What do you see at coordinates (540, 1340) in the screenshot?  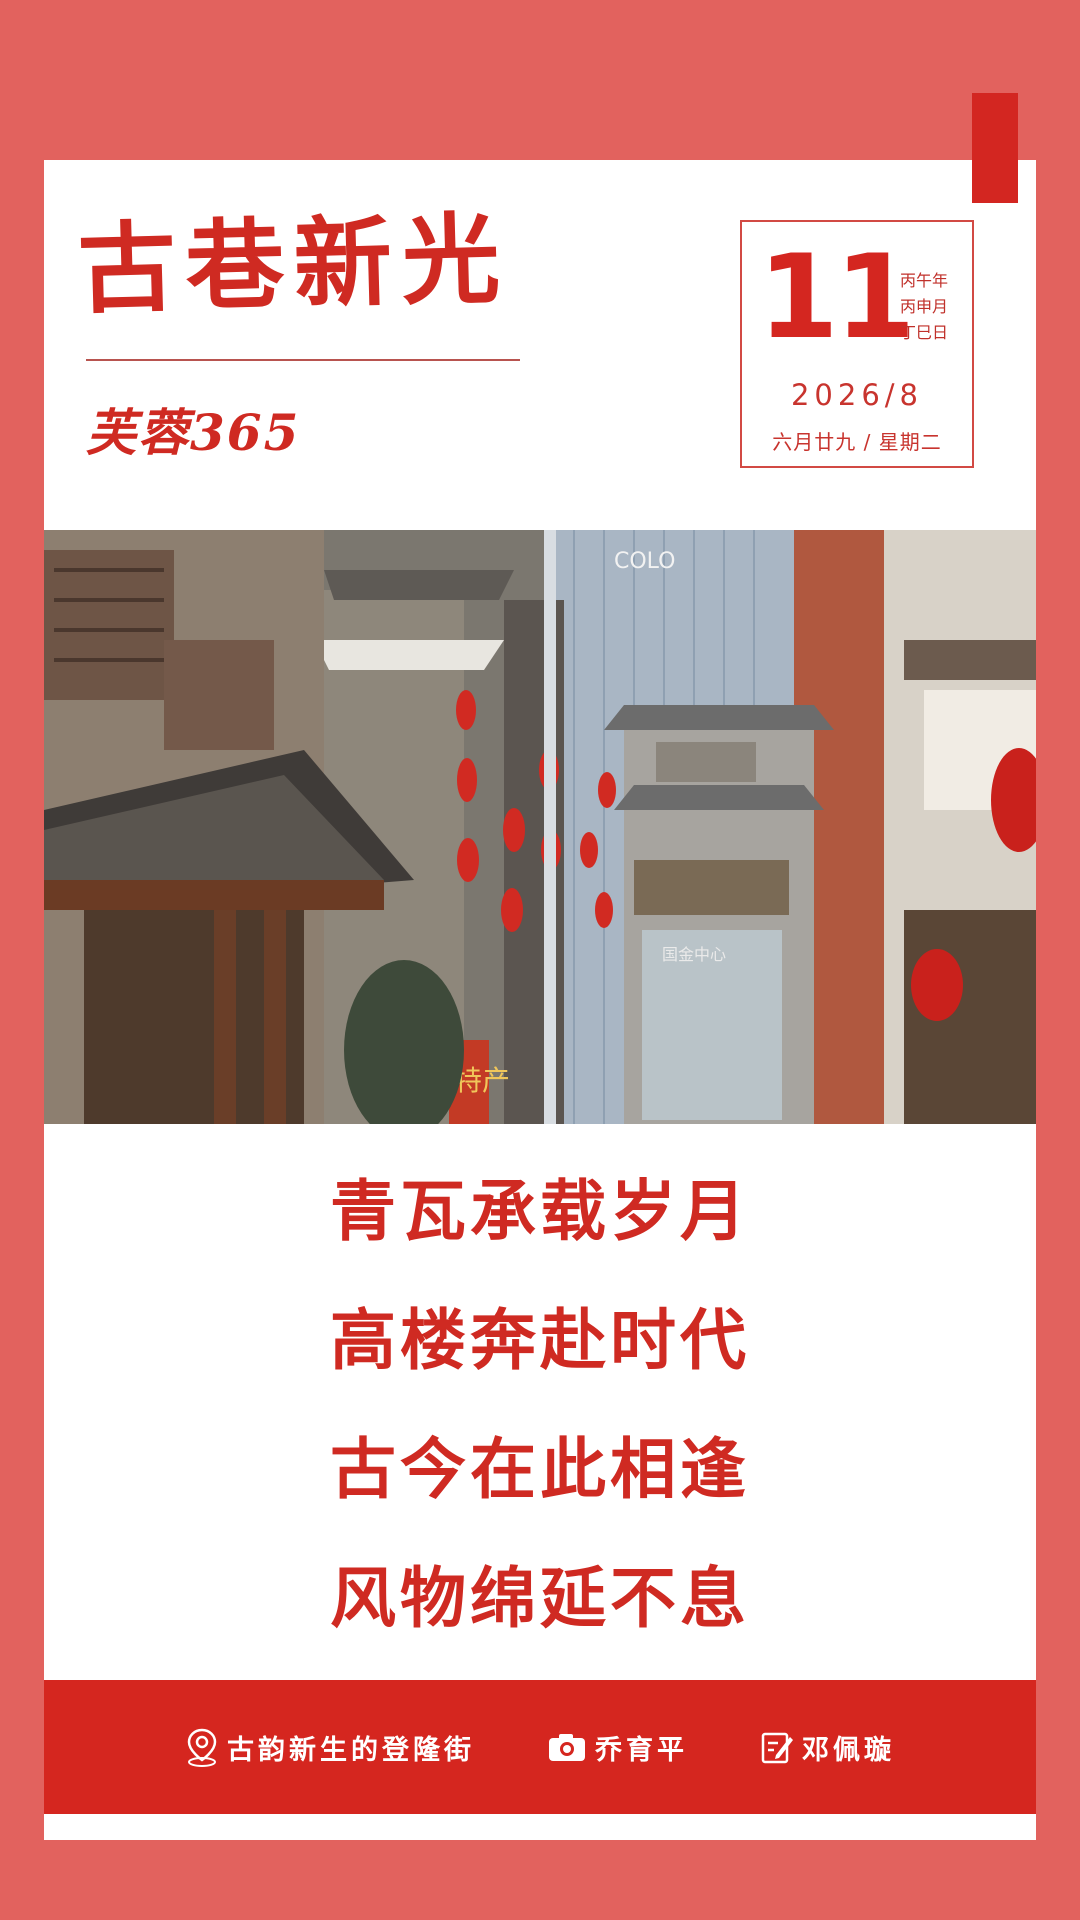 I see `poem-line-2: 高楼奔赴时代` at bounding box center [540, 1340].